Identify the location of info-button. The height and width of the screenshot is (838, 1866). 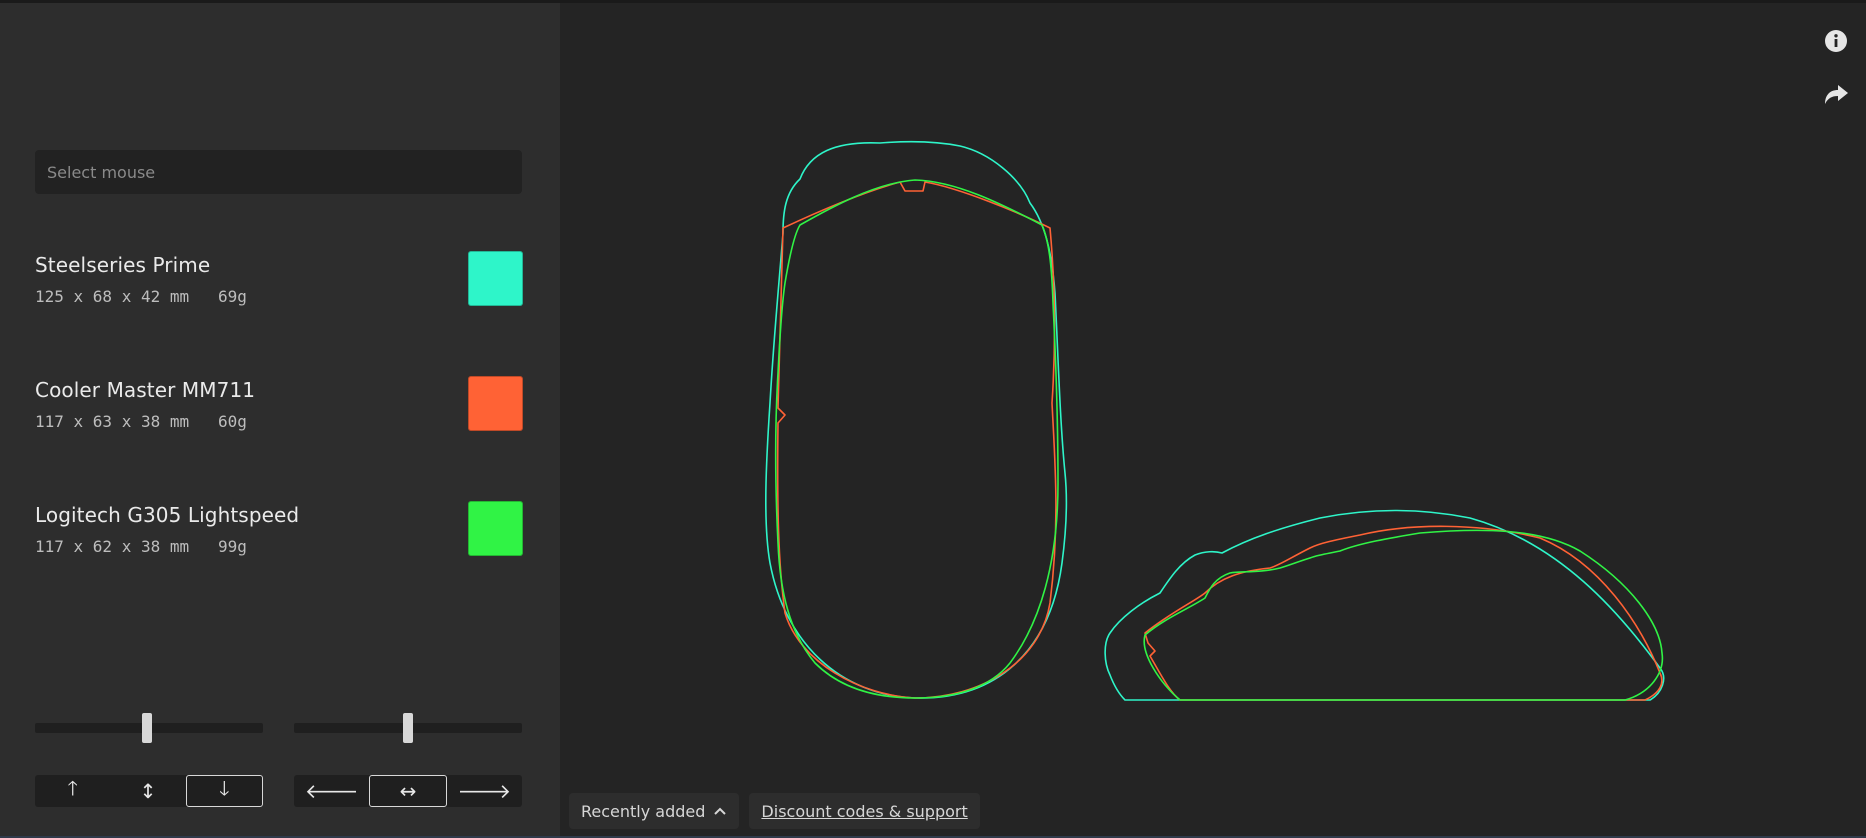
(1836, 41).